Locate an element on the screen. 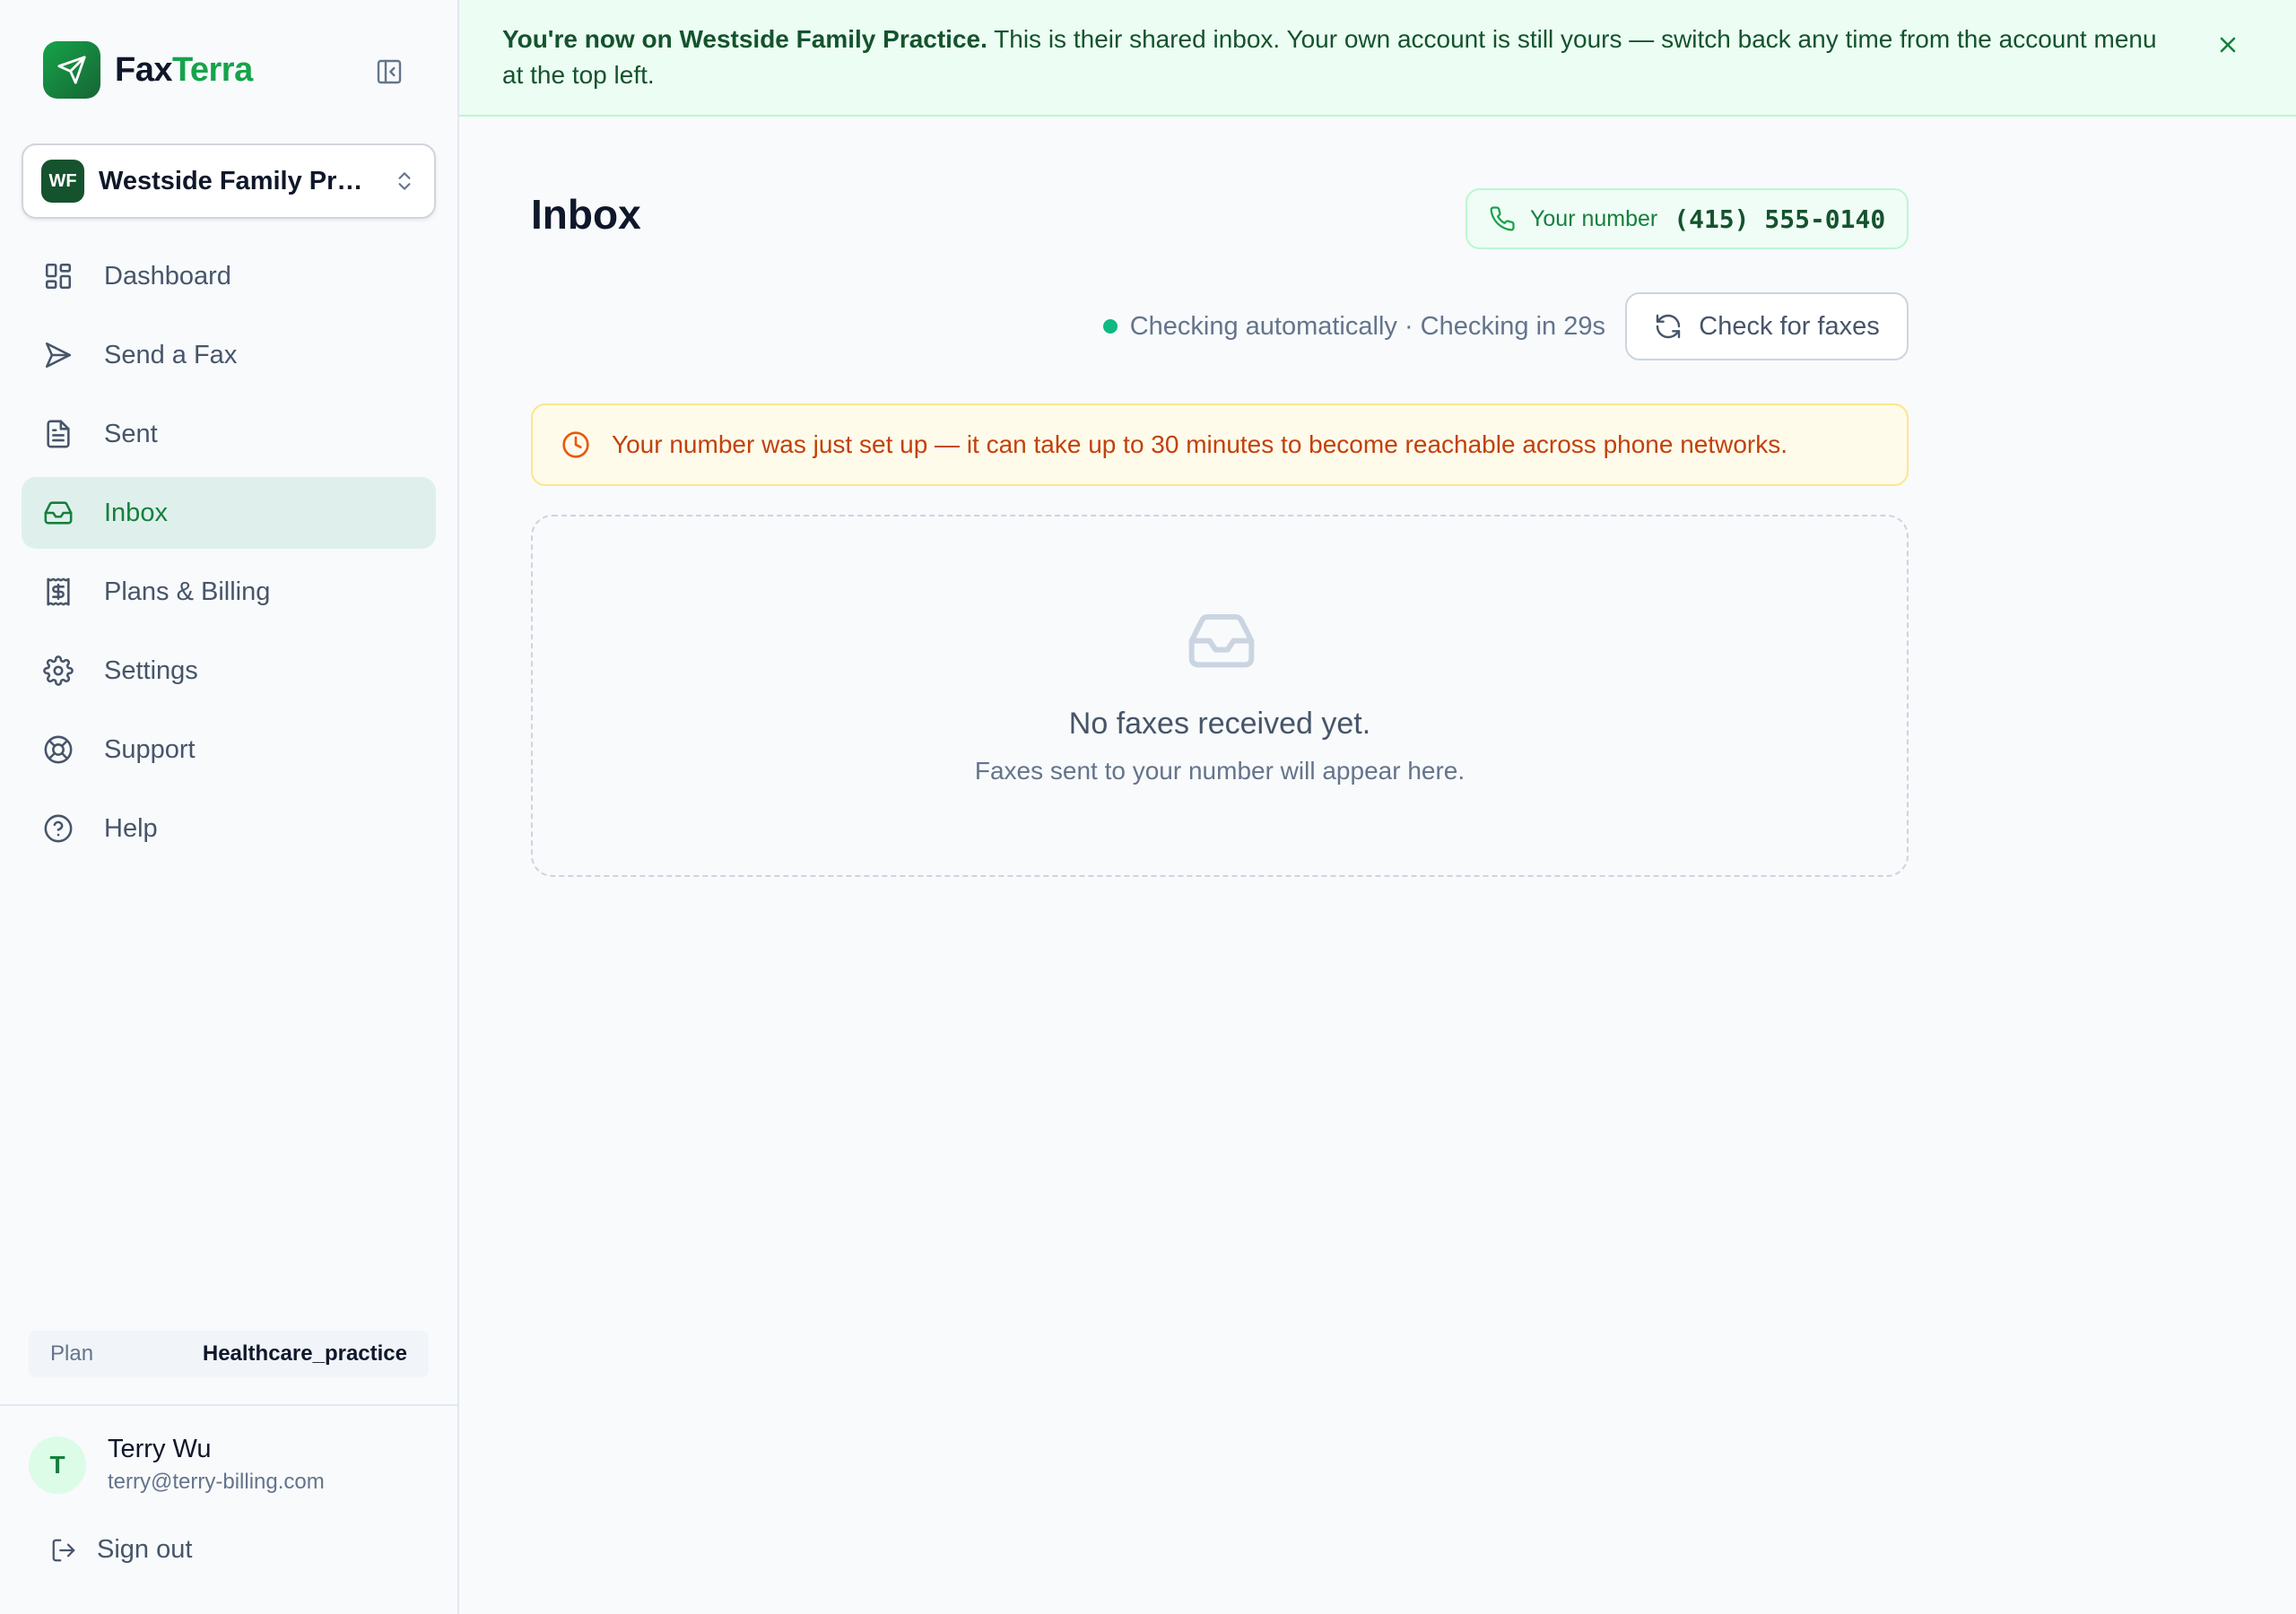 This screenshot has height=1614, width=2296. sidebar-item-inbox: Inbox is located at coordinates (229, 513).